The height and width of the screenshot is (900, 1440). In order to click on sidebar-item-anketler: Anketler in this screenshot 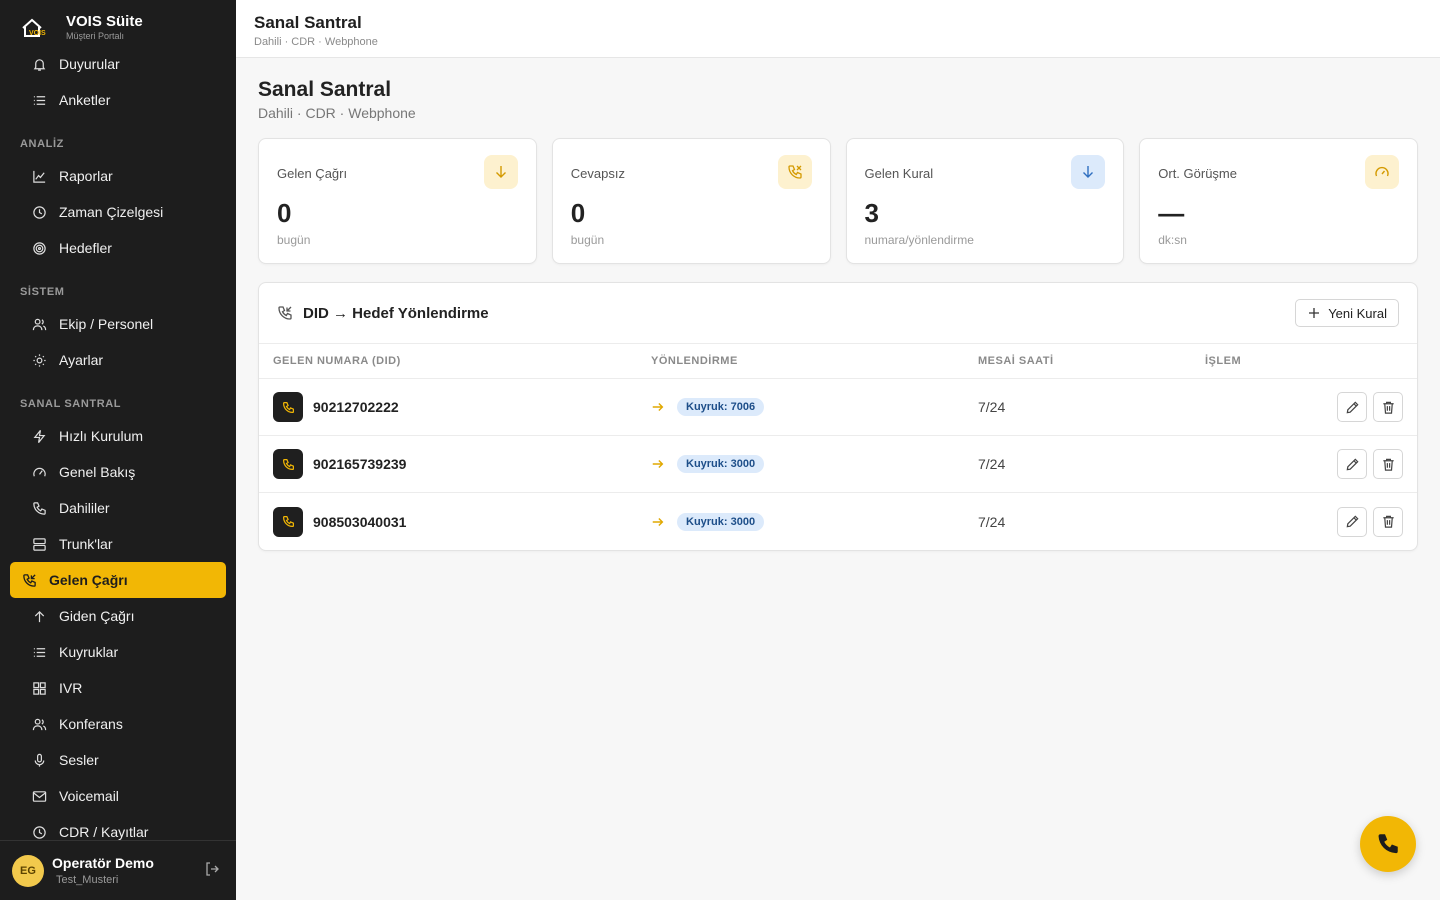, I will do `click(118, 100)`.